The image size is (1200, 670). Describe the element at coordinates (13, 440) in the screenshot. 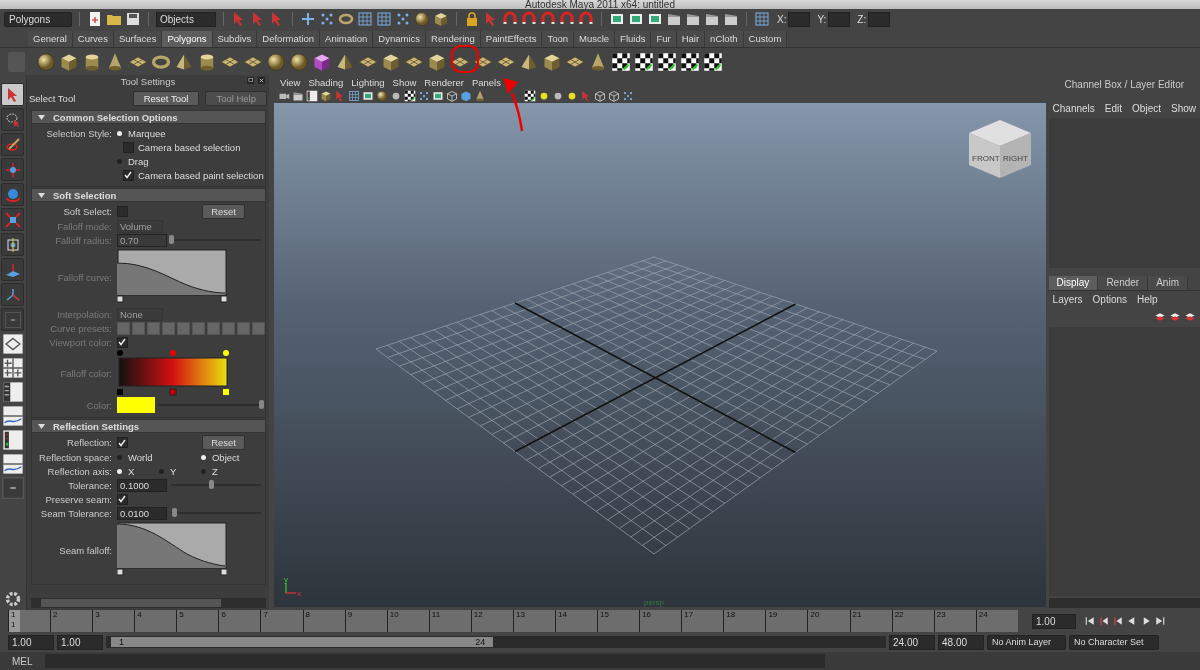

I see `graph-pane-icon` at that location.